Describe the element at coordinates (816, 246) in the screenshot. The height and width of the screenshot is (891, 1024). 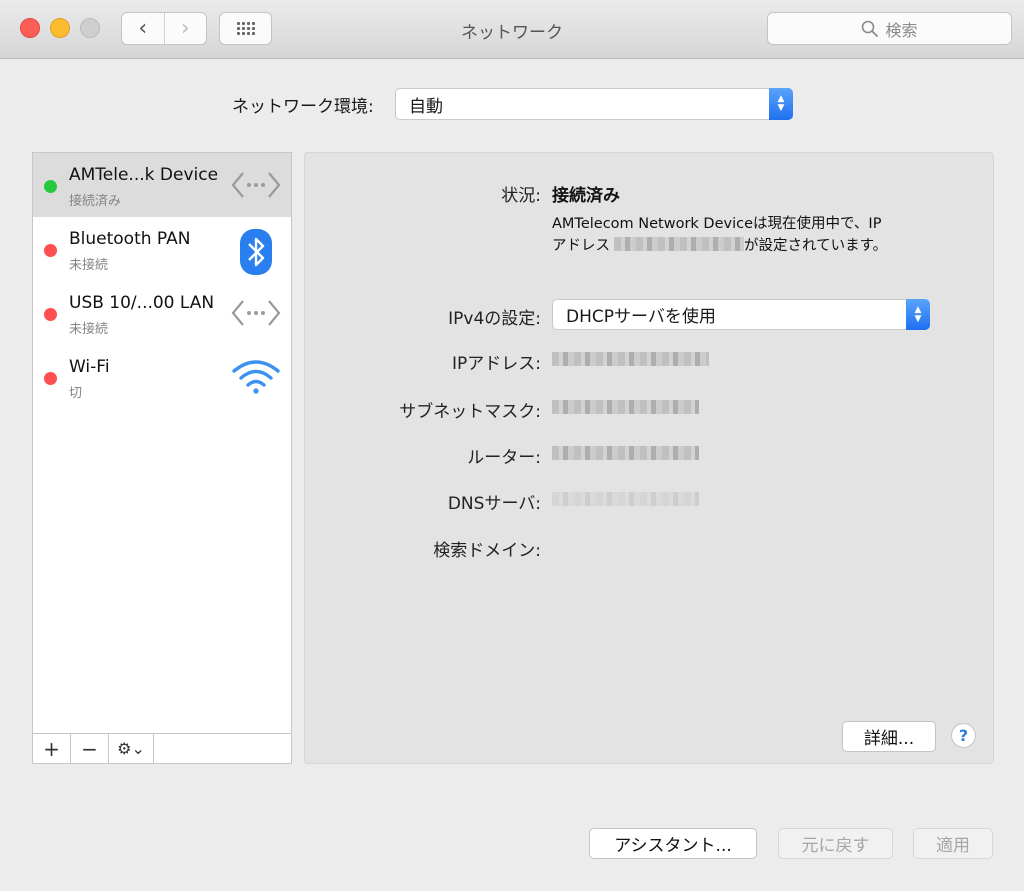
I see `status-description-suffix: が設定されています。` at that location.